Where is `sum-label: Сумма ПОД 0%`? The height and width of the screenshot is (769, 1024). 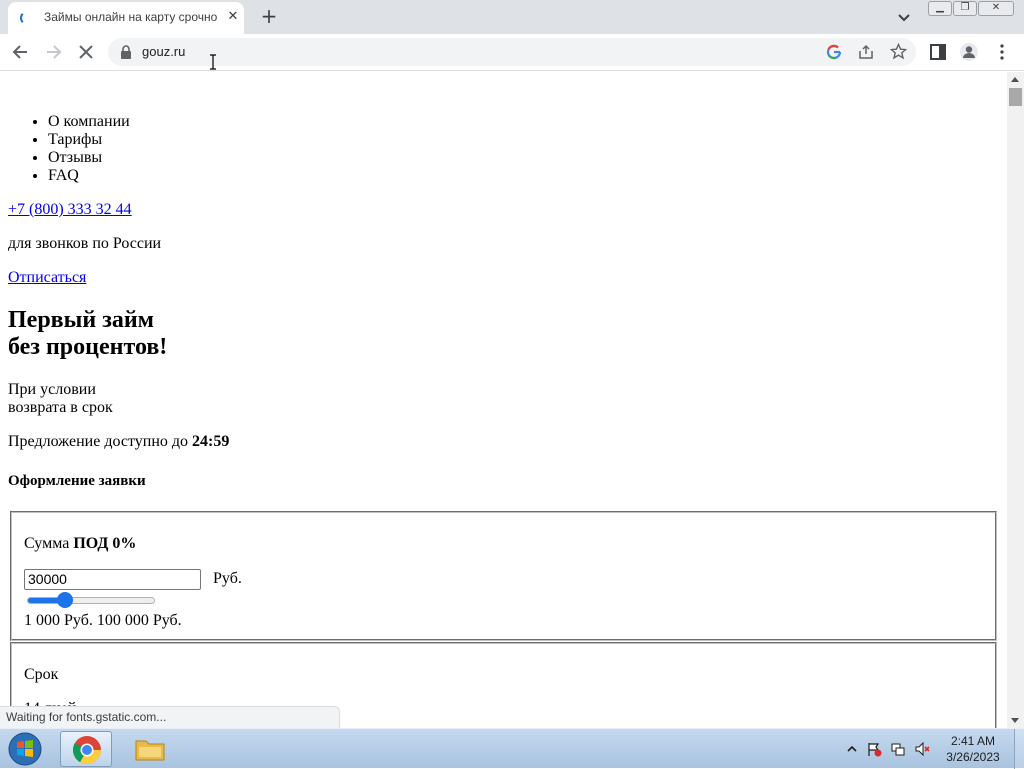 sum-label: Сумма ПОД 0% is located at coordinates (80, 544).